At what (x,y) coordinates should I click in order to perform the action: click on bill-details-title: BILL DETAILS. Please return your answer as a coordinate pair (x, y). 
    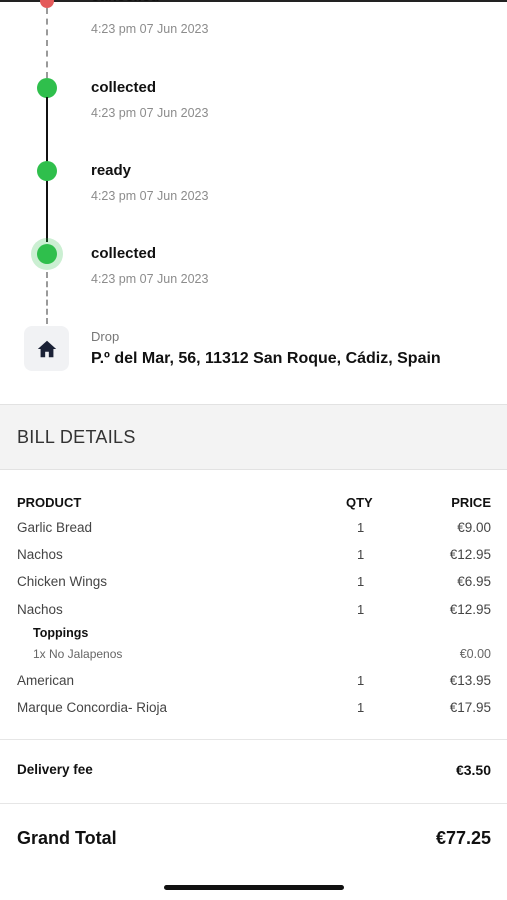
    Looking at the image, I should click on (76, 437).